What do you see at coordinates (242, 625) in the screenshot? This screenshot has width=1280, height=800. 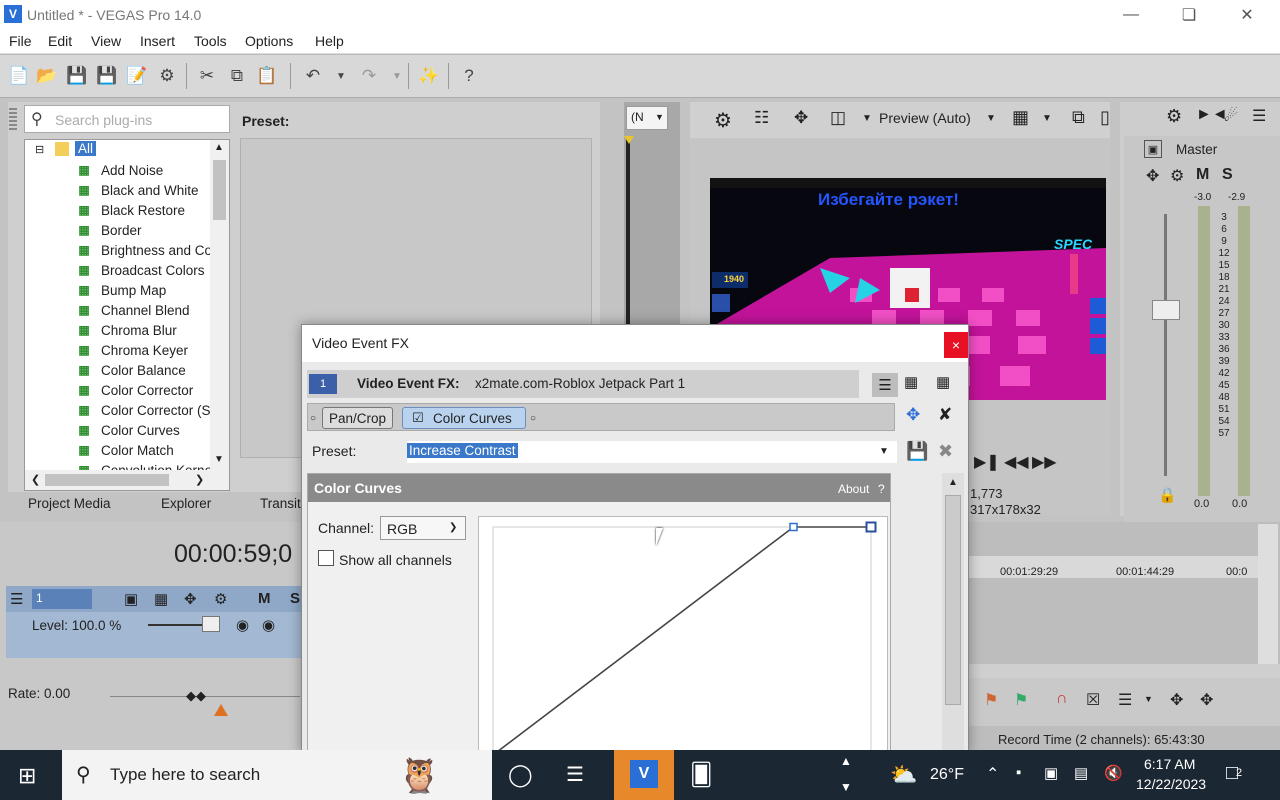 I see `composite-mode-icon: ◉` at bounding box center [242, 625].